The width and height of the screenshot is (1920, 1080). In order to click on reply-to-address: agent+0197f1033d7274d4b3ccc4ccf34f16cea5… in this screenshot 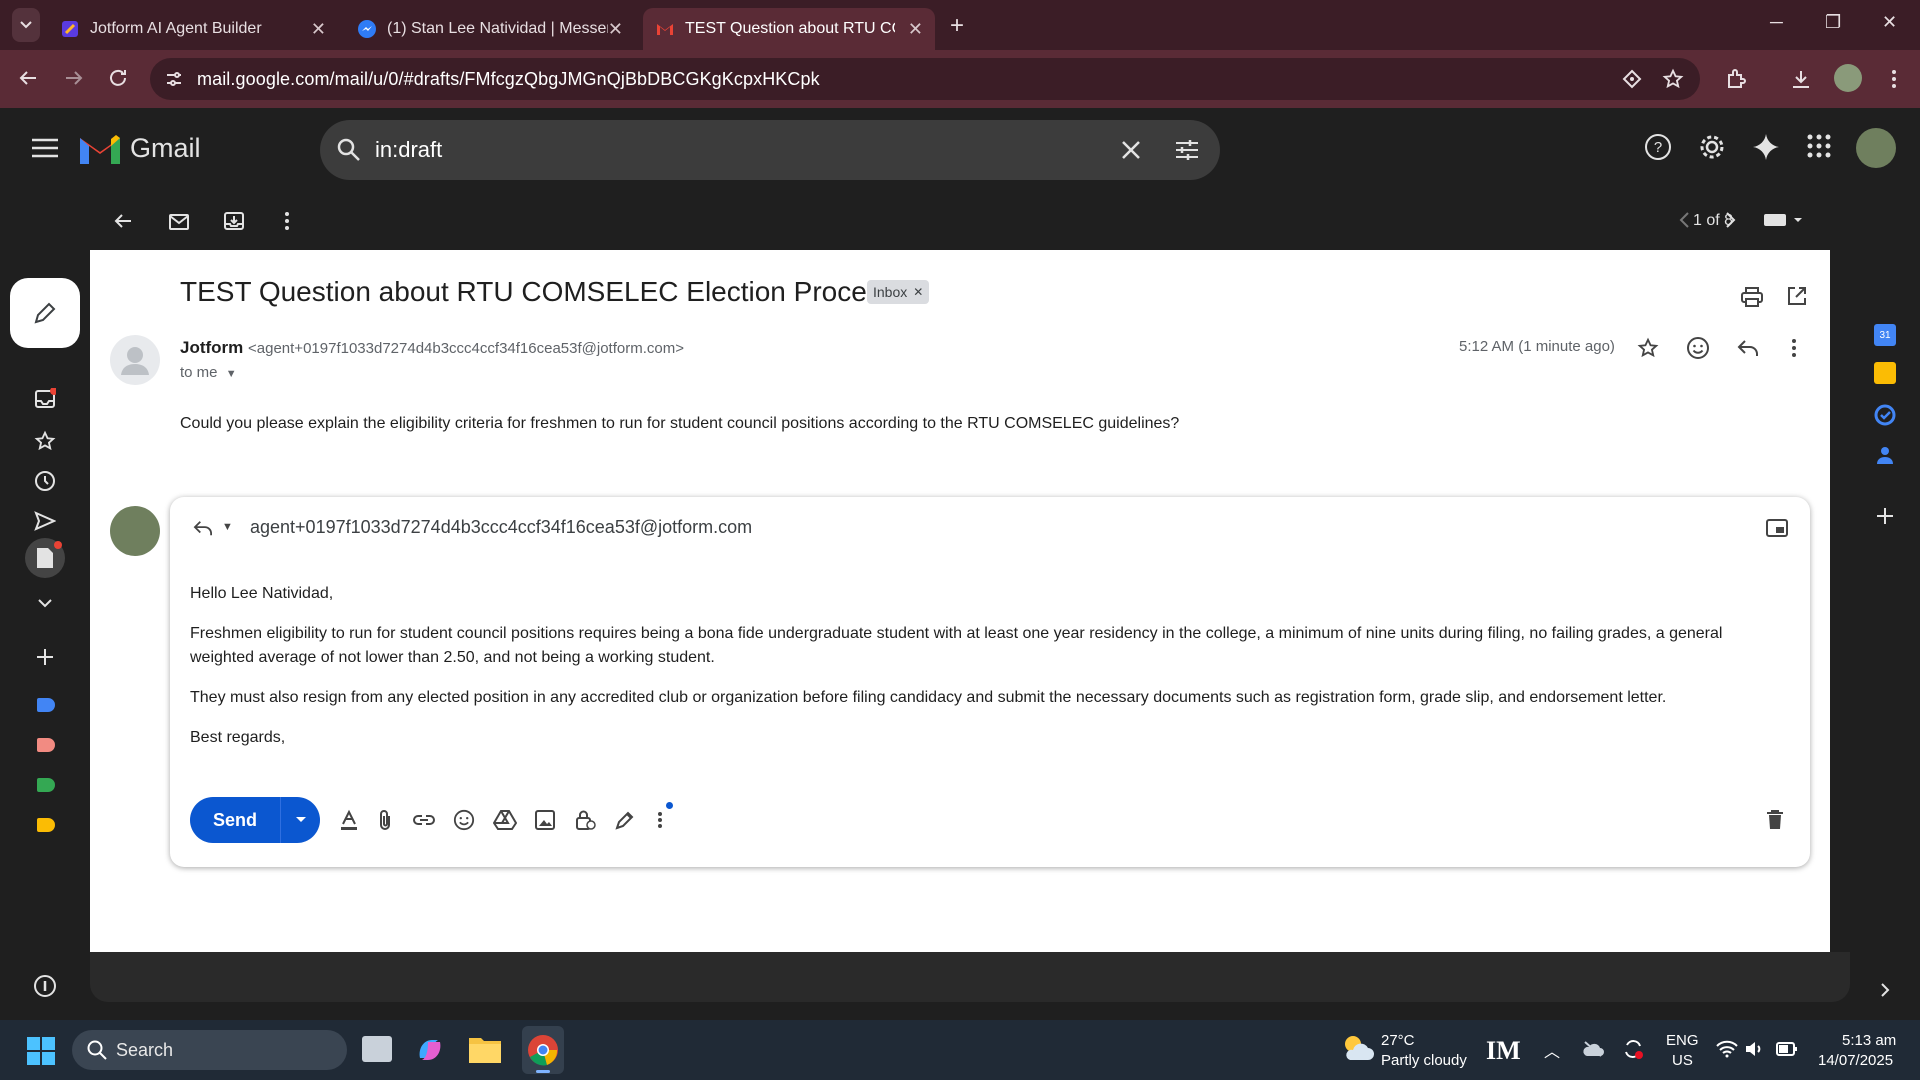, I will do `click(501, 527)`.